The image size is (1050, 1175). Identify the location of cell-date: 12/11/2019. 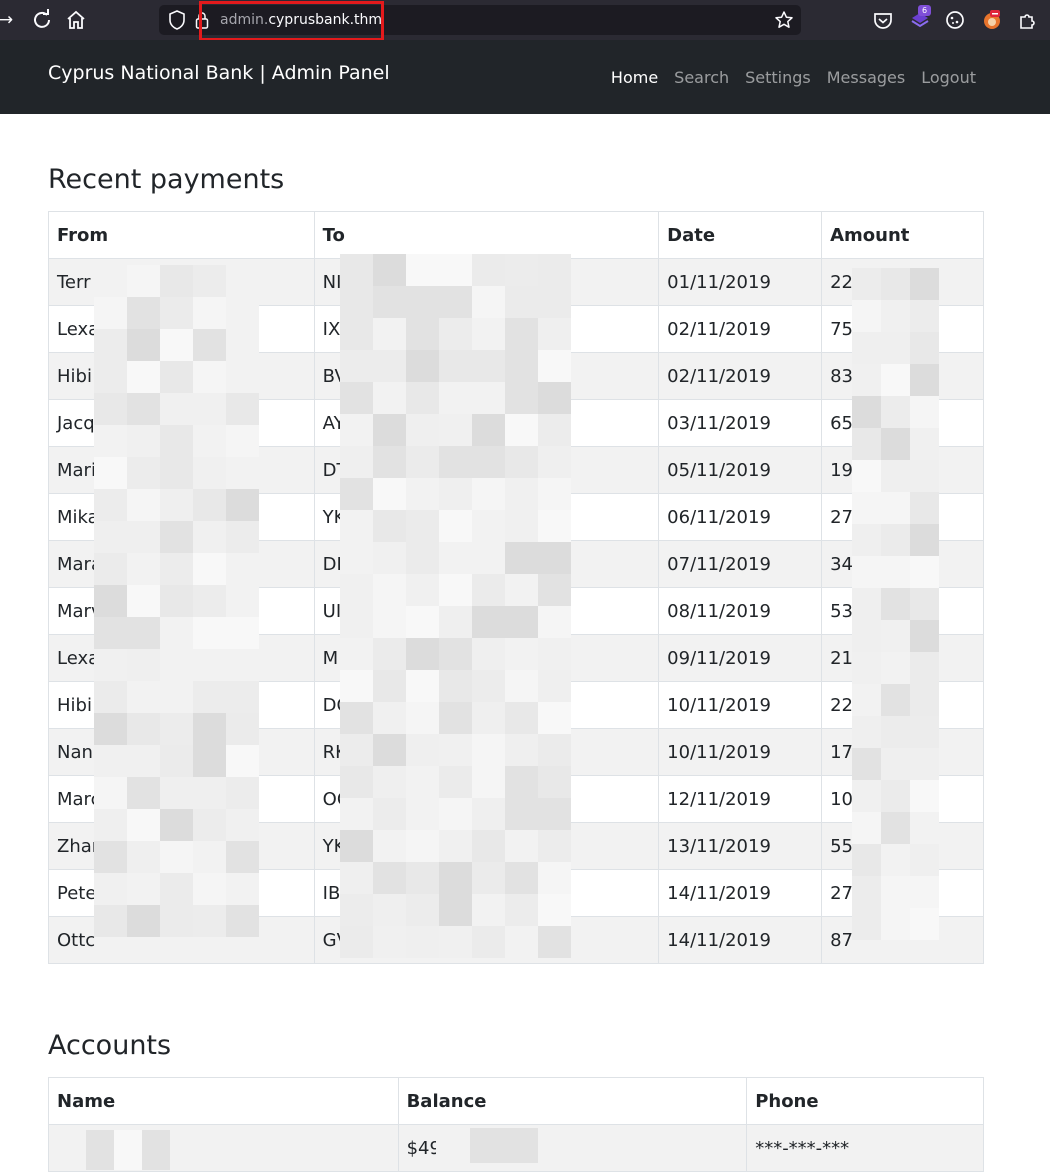
(740, 799).